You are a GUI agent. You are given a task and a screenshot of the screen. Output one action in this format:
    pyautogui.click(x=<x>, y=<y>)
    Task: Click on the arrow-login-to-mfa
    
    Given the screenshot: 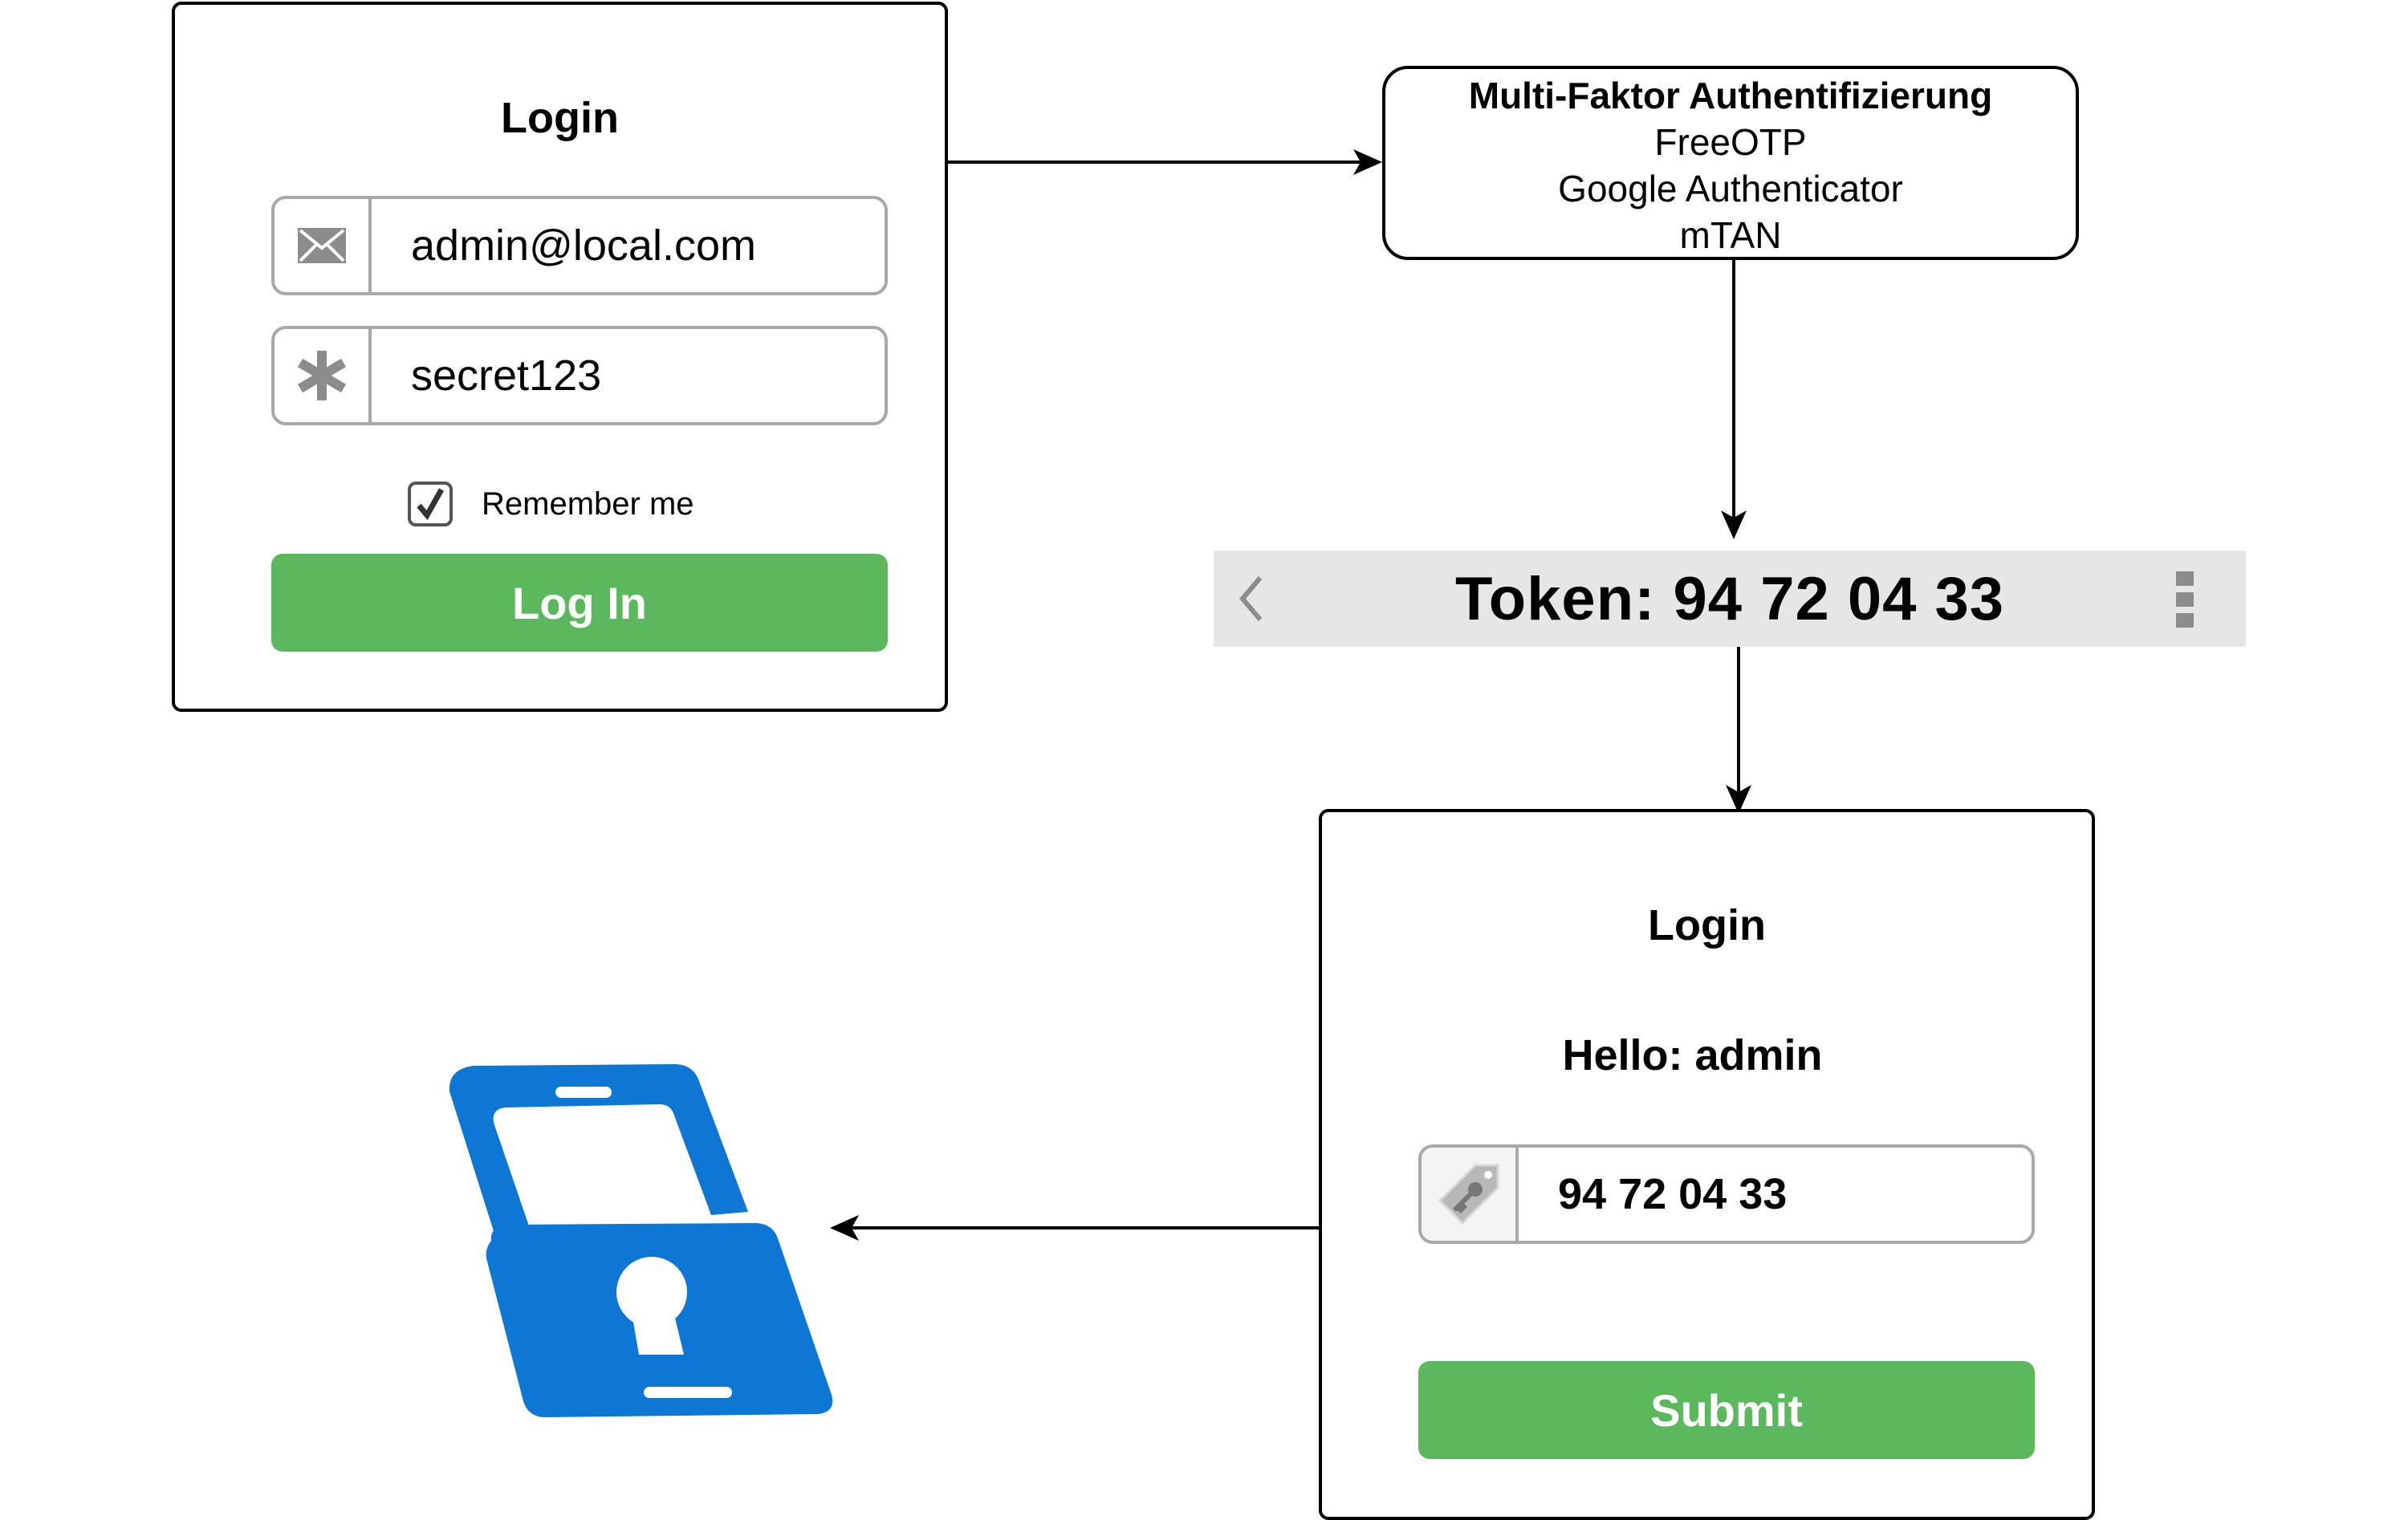 What is the action you would take?
    pyautogui.click(x=1165, y=162)
    